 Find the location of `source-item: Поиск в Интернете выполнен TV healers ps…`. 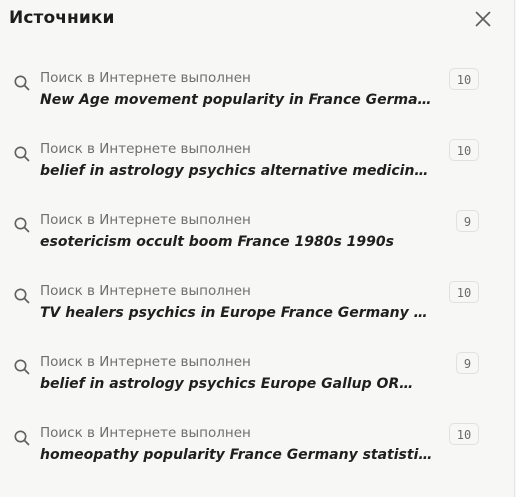

source-item: Поиск в Интернете выполнен TV healers ps… is located at coordinates (257, 310).